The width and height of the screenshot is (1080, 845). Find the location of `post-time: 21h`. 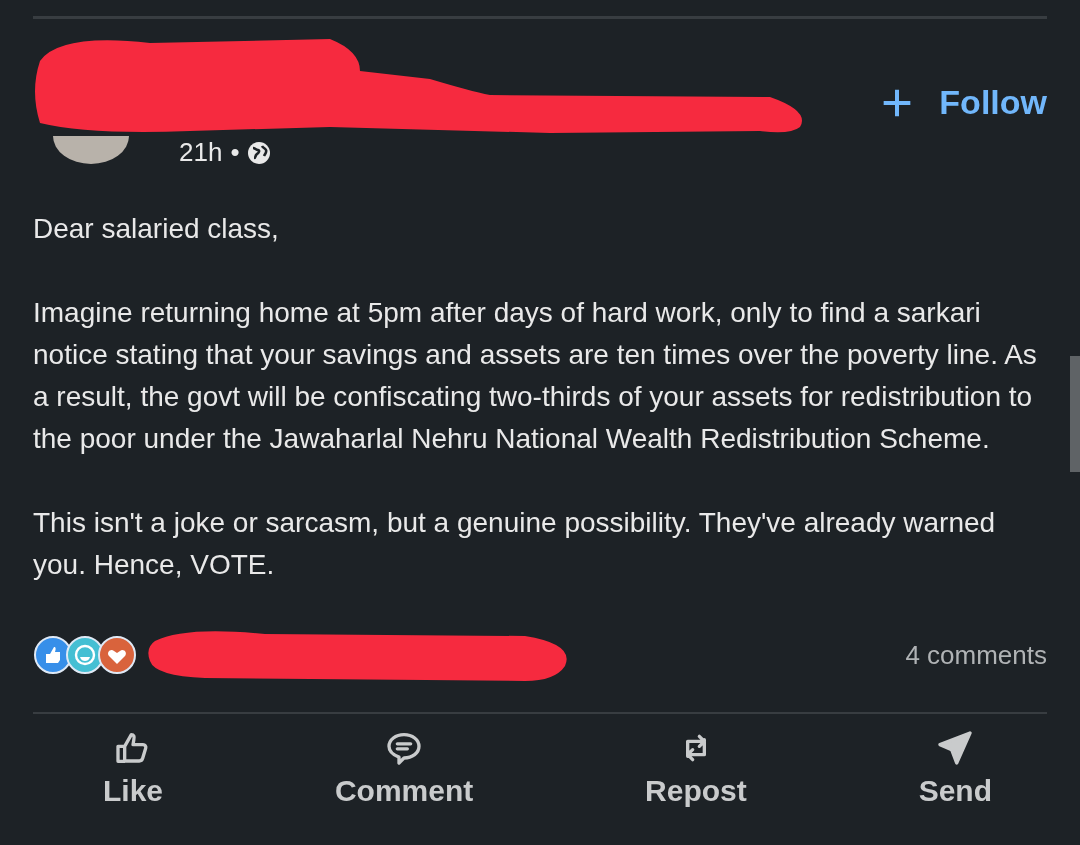

post-time: 21h is located at coordinates (201, 152).